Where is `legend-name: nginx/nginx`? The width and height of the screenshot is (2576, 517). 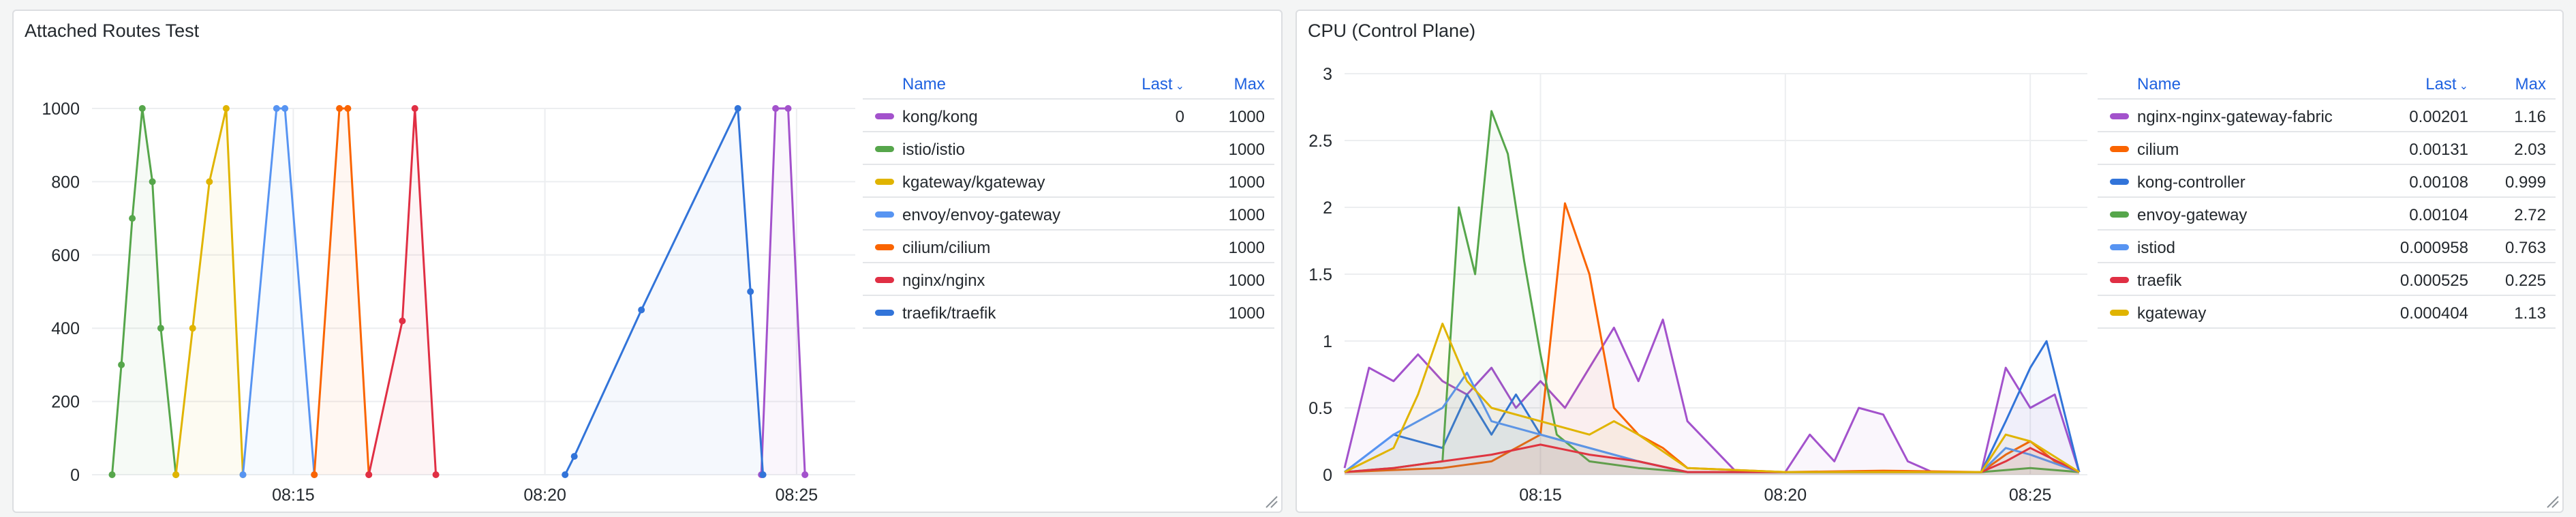
legend-name: nginx/nginx is located at coordinates (943, 280).